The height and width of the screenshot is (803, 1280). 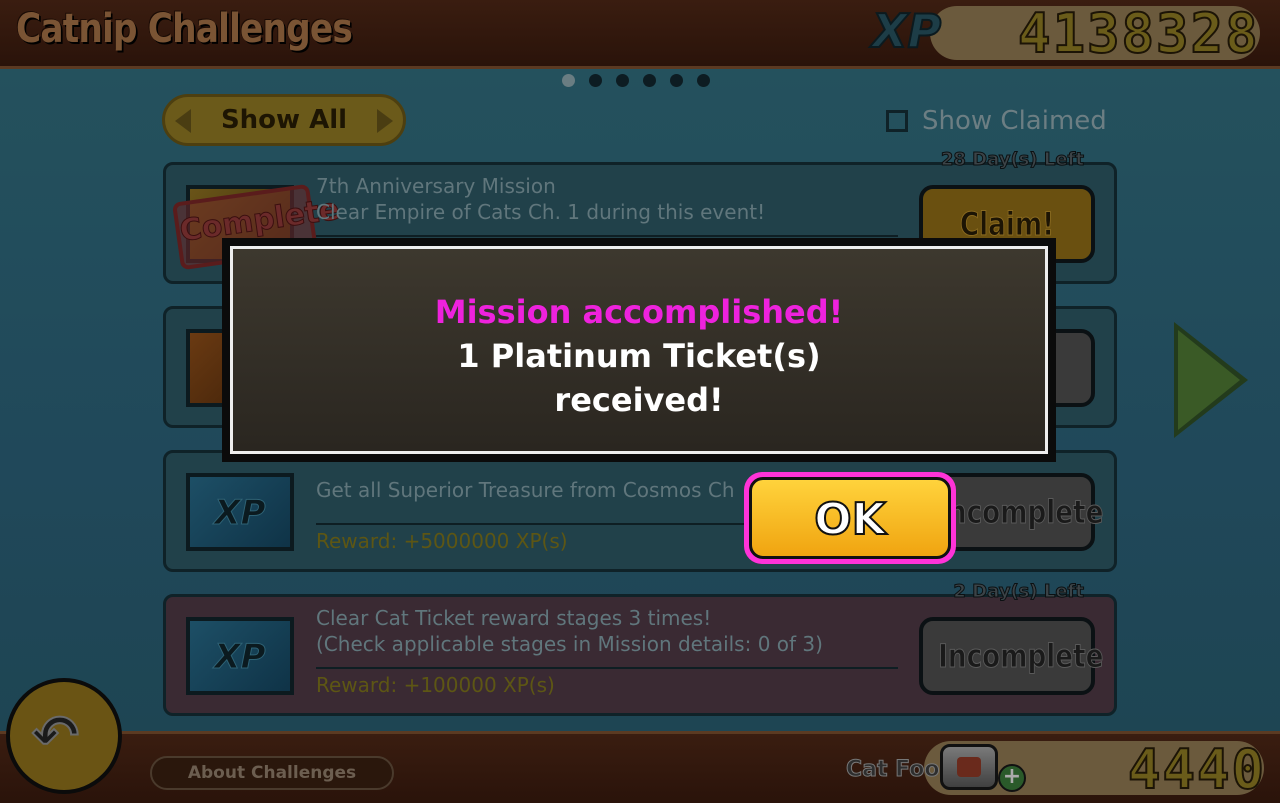 I want to click on mission-title-line: Get all Superior Treasure from Cosmos Ch, so click(x=525, y=490).